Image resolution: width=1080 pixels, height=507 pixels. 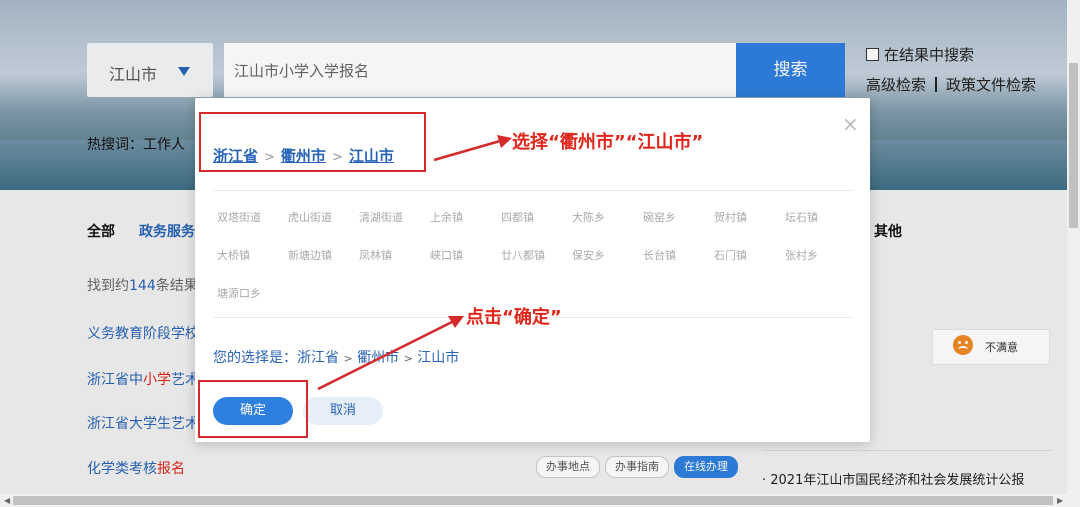 I want to click on scroll-left-icon: ◀, so click(x=7, y=500).